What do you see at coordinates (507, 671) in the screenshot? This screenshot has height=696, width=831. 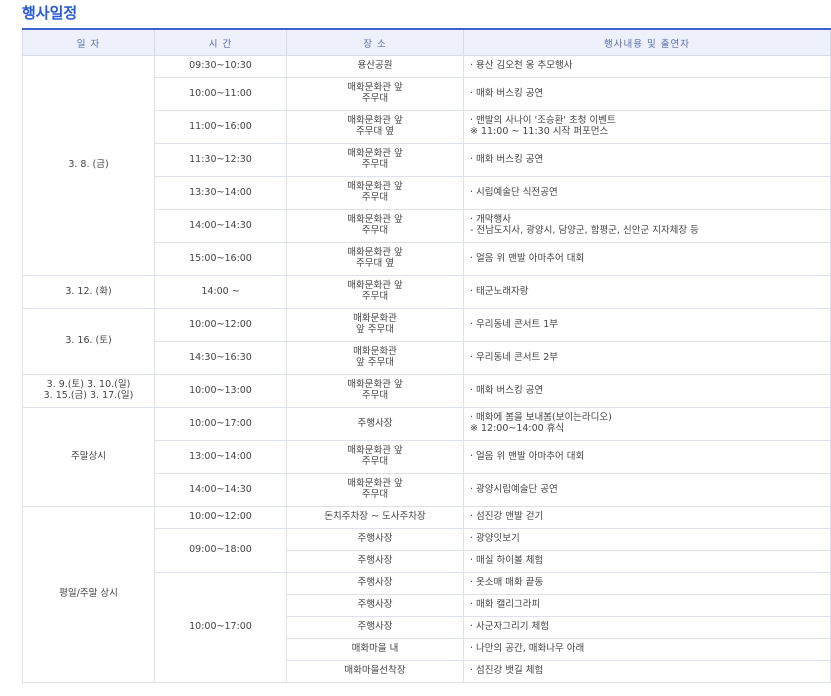 I see `description-line: · 섬진강 뱃길 체험` at bounding box center [507, 671].